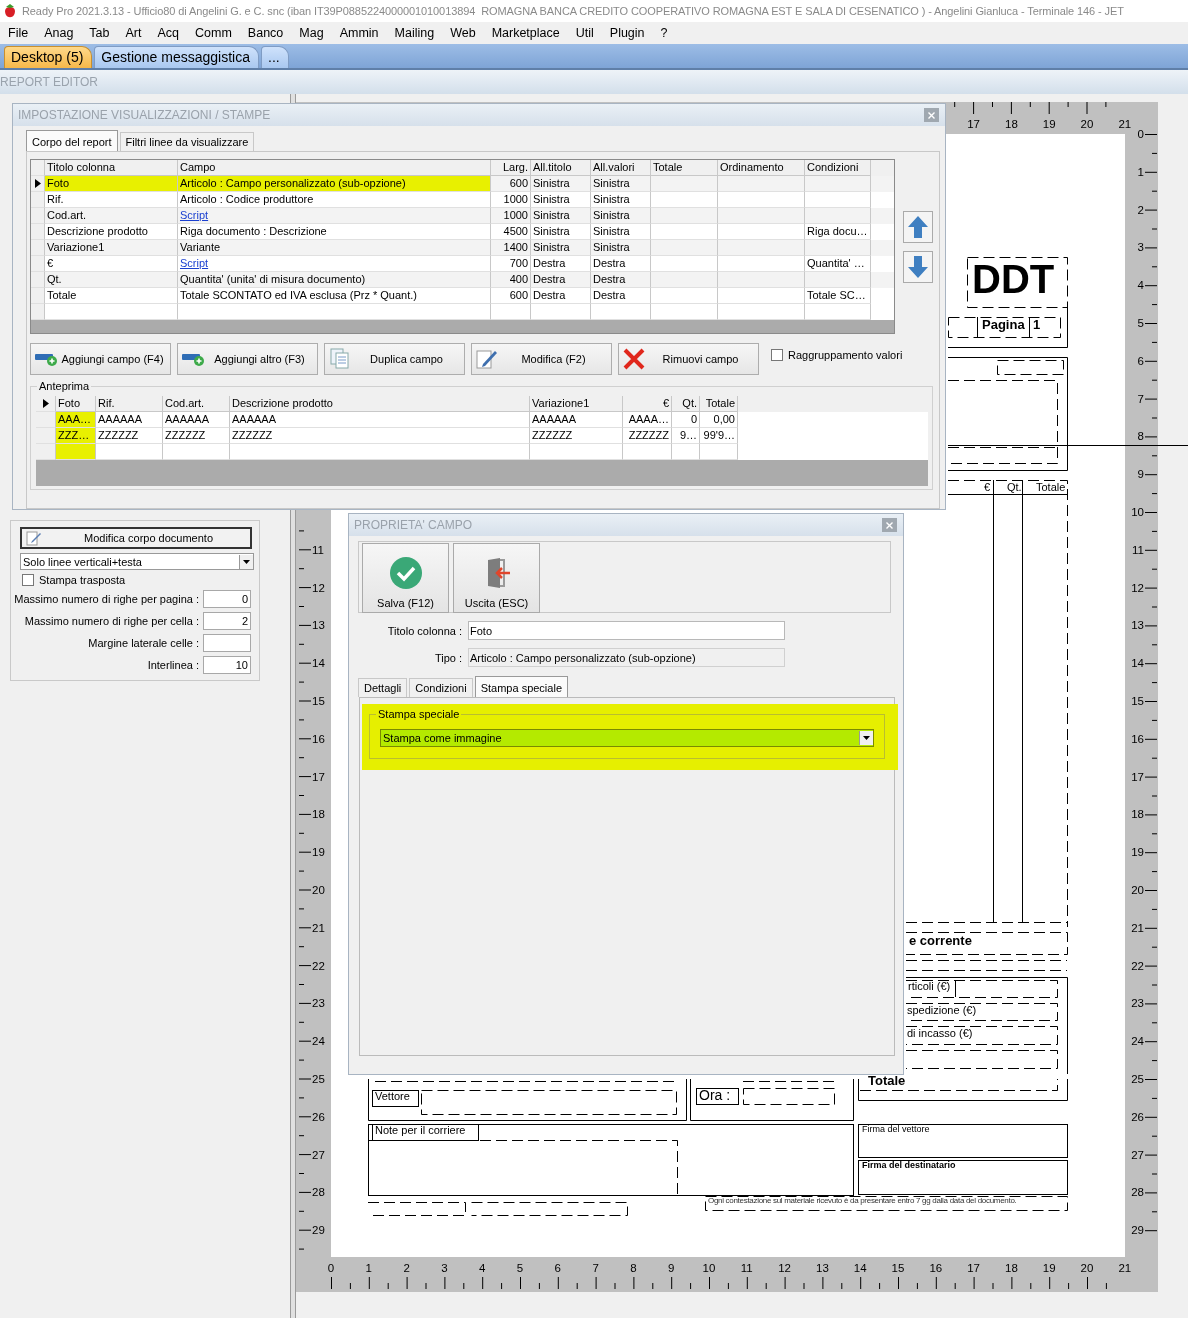 The height and width of the screenshot is (1318, 1188). What do you see at coordinates (133, 33) in the screenshot?
I see `menu-item: Art` at bounding box center [133, 33].